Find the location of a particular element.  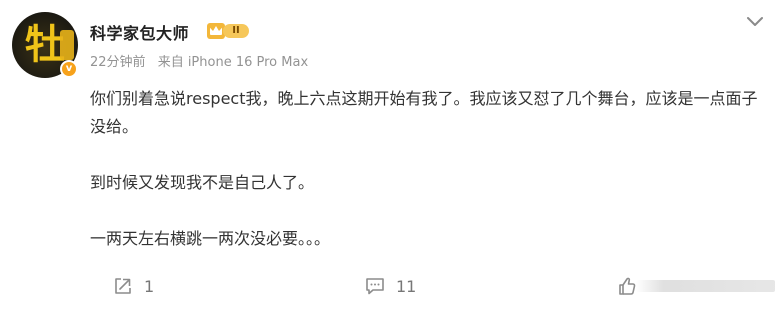

source: 来自 iPhone 16 Pro Max is located at coordinates (233, 62).